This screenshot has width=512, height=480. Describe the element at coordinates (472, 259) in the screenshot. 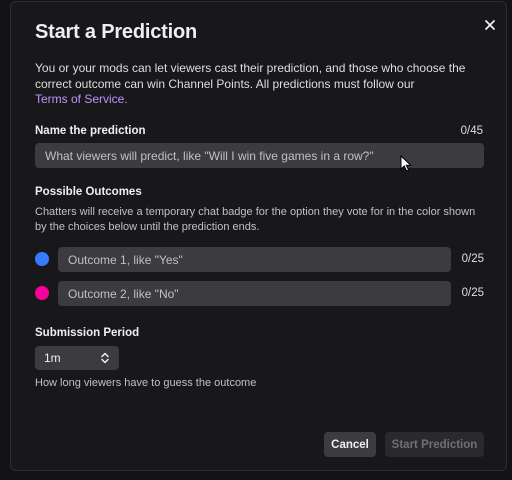

I see `outcome-1-counter: 0/25` at that location.